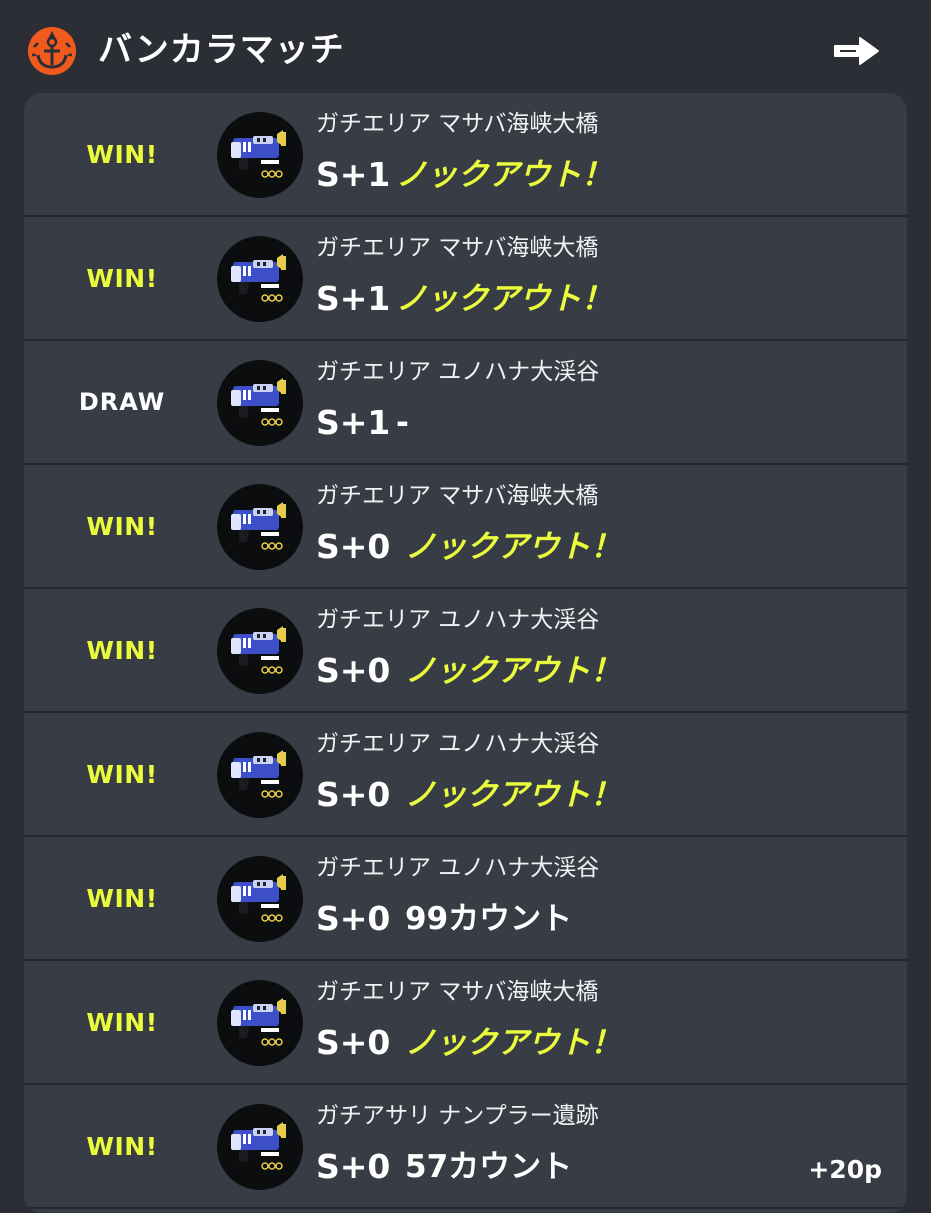  Describe the element at coordinates (489, 1167) in the screenshot. I see `score-label: 57カウント` at that location.